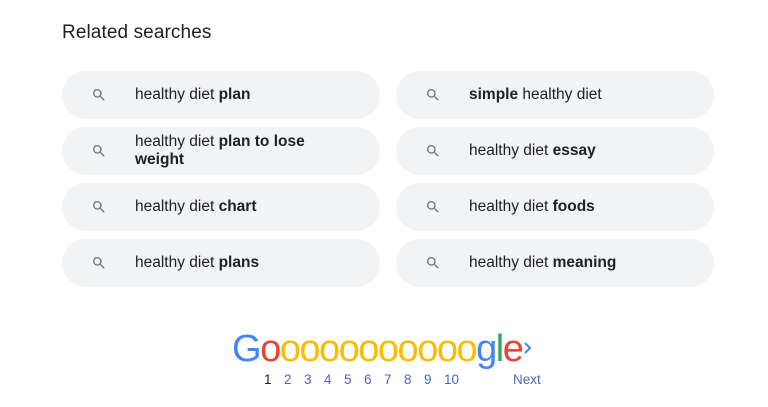  Describe the element at coordinates (308, 379) in the screenshot. I see `page-link: 3` at that location.